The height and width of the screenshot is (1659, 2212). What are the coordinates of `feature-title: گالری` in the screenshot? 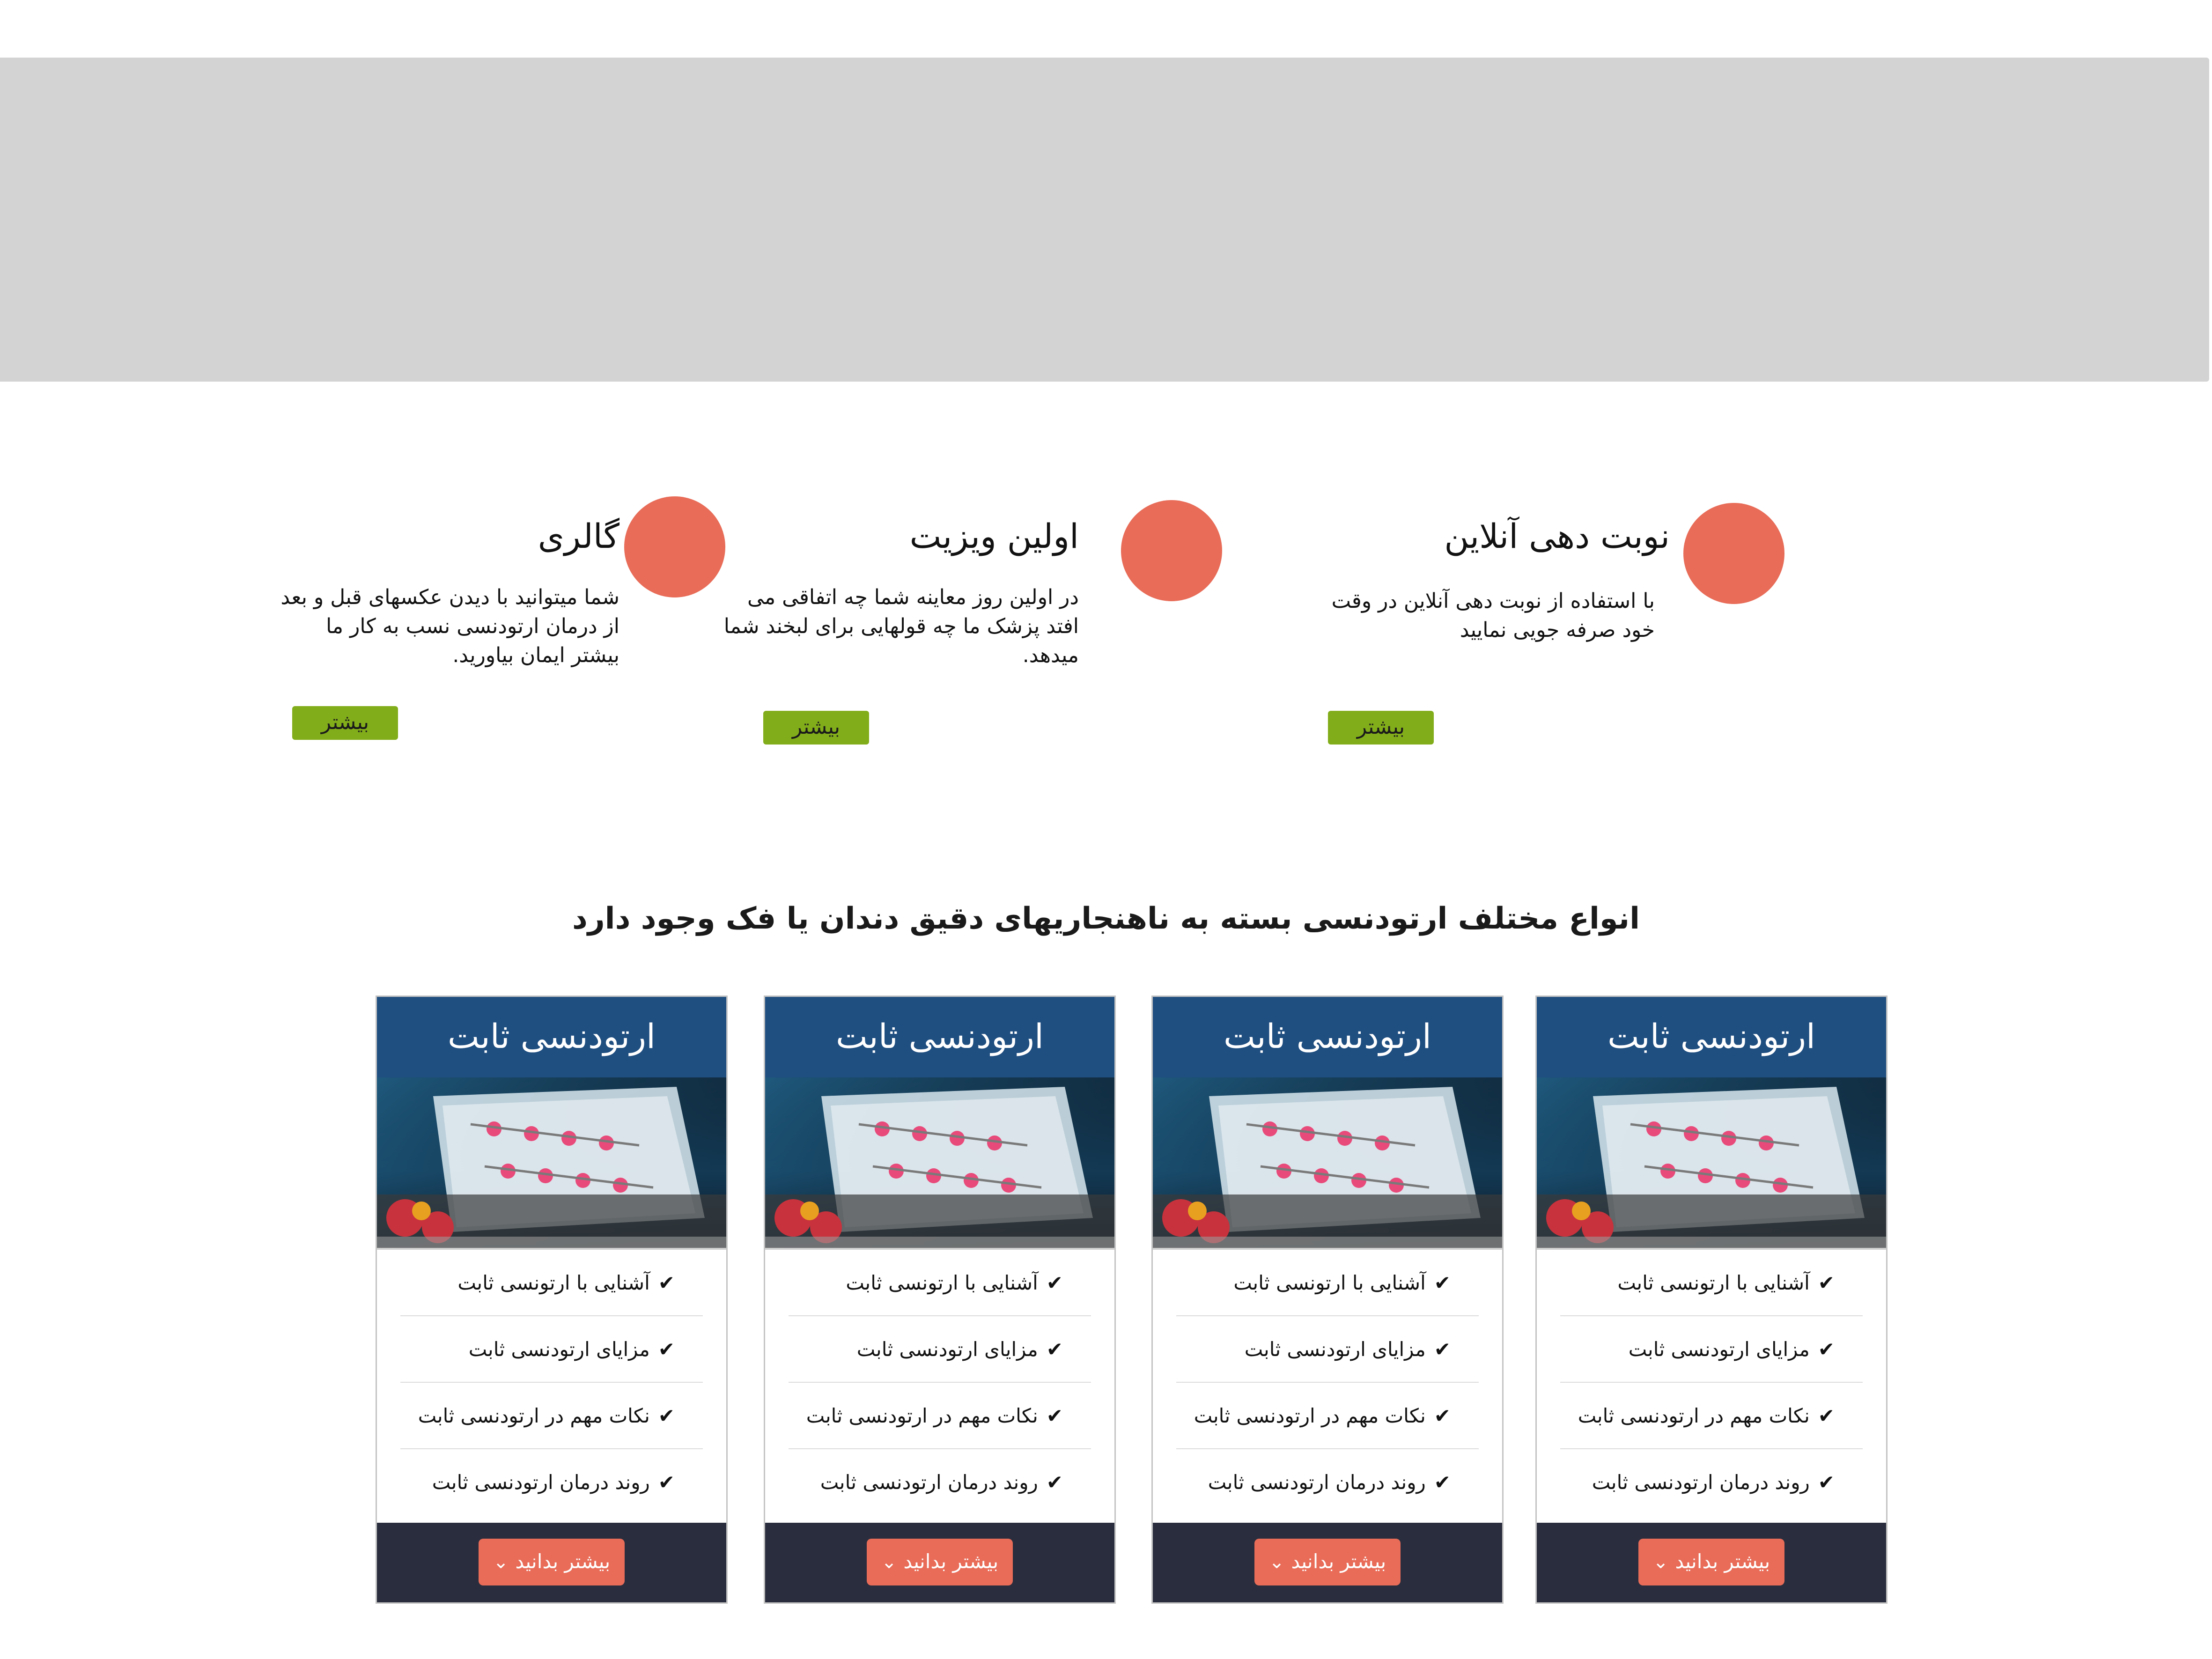 It's located at (578, 536).